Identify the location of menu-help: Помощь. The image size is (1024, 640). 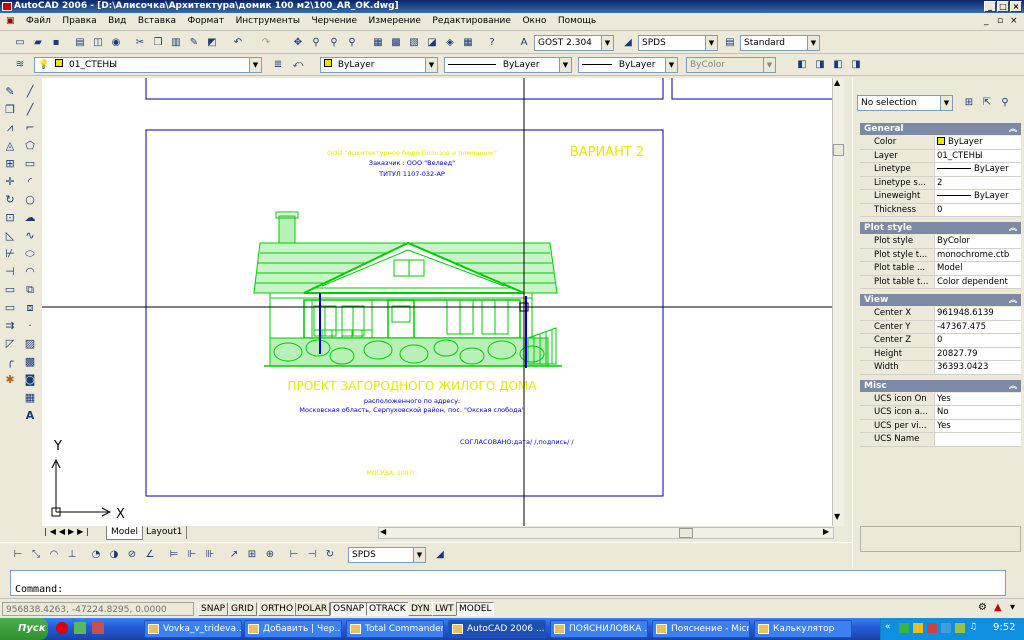
(577, 21).